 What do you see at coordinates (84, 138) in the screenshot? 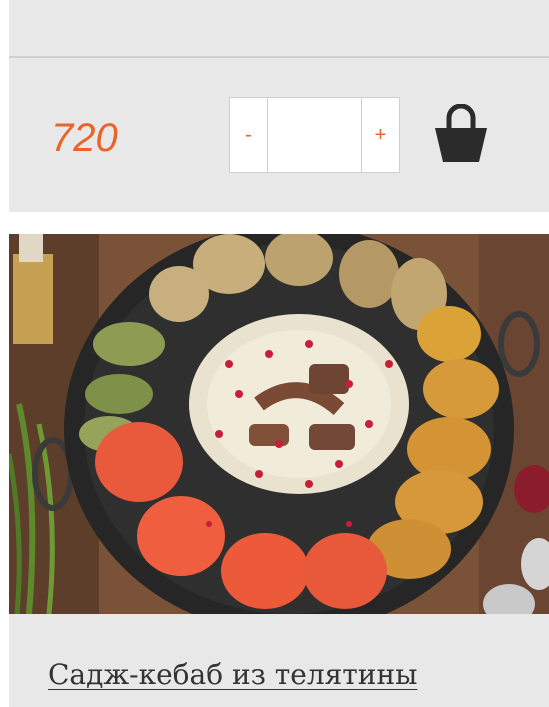
I see `product-price: 720` at bounding box center [84, 138].